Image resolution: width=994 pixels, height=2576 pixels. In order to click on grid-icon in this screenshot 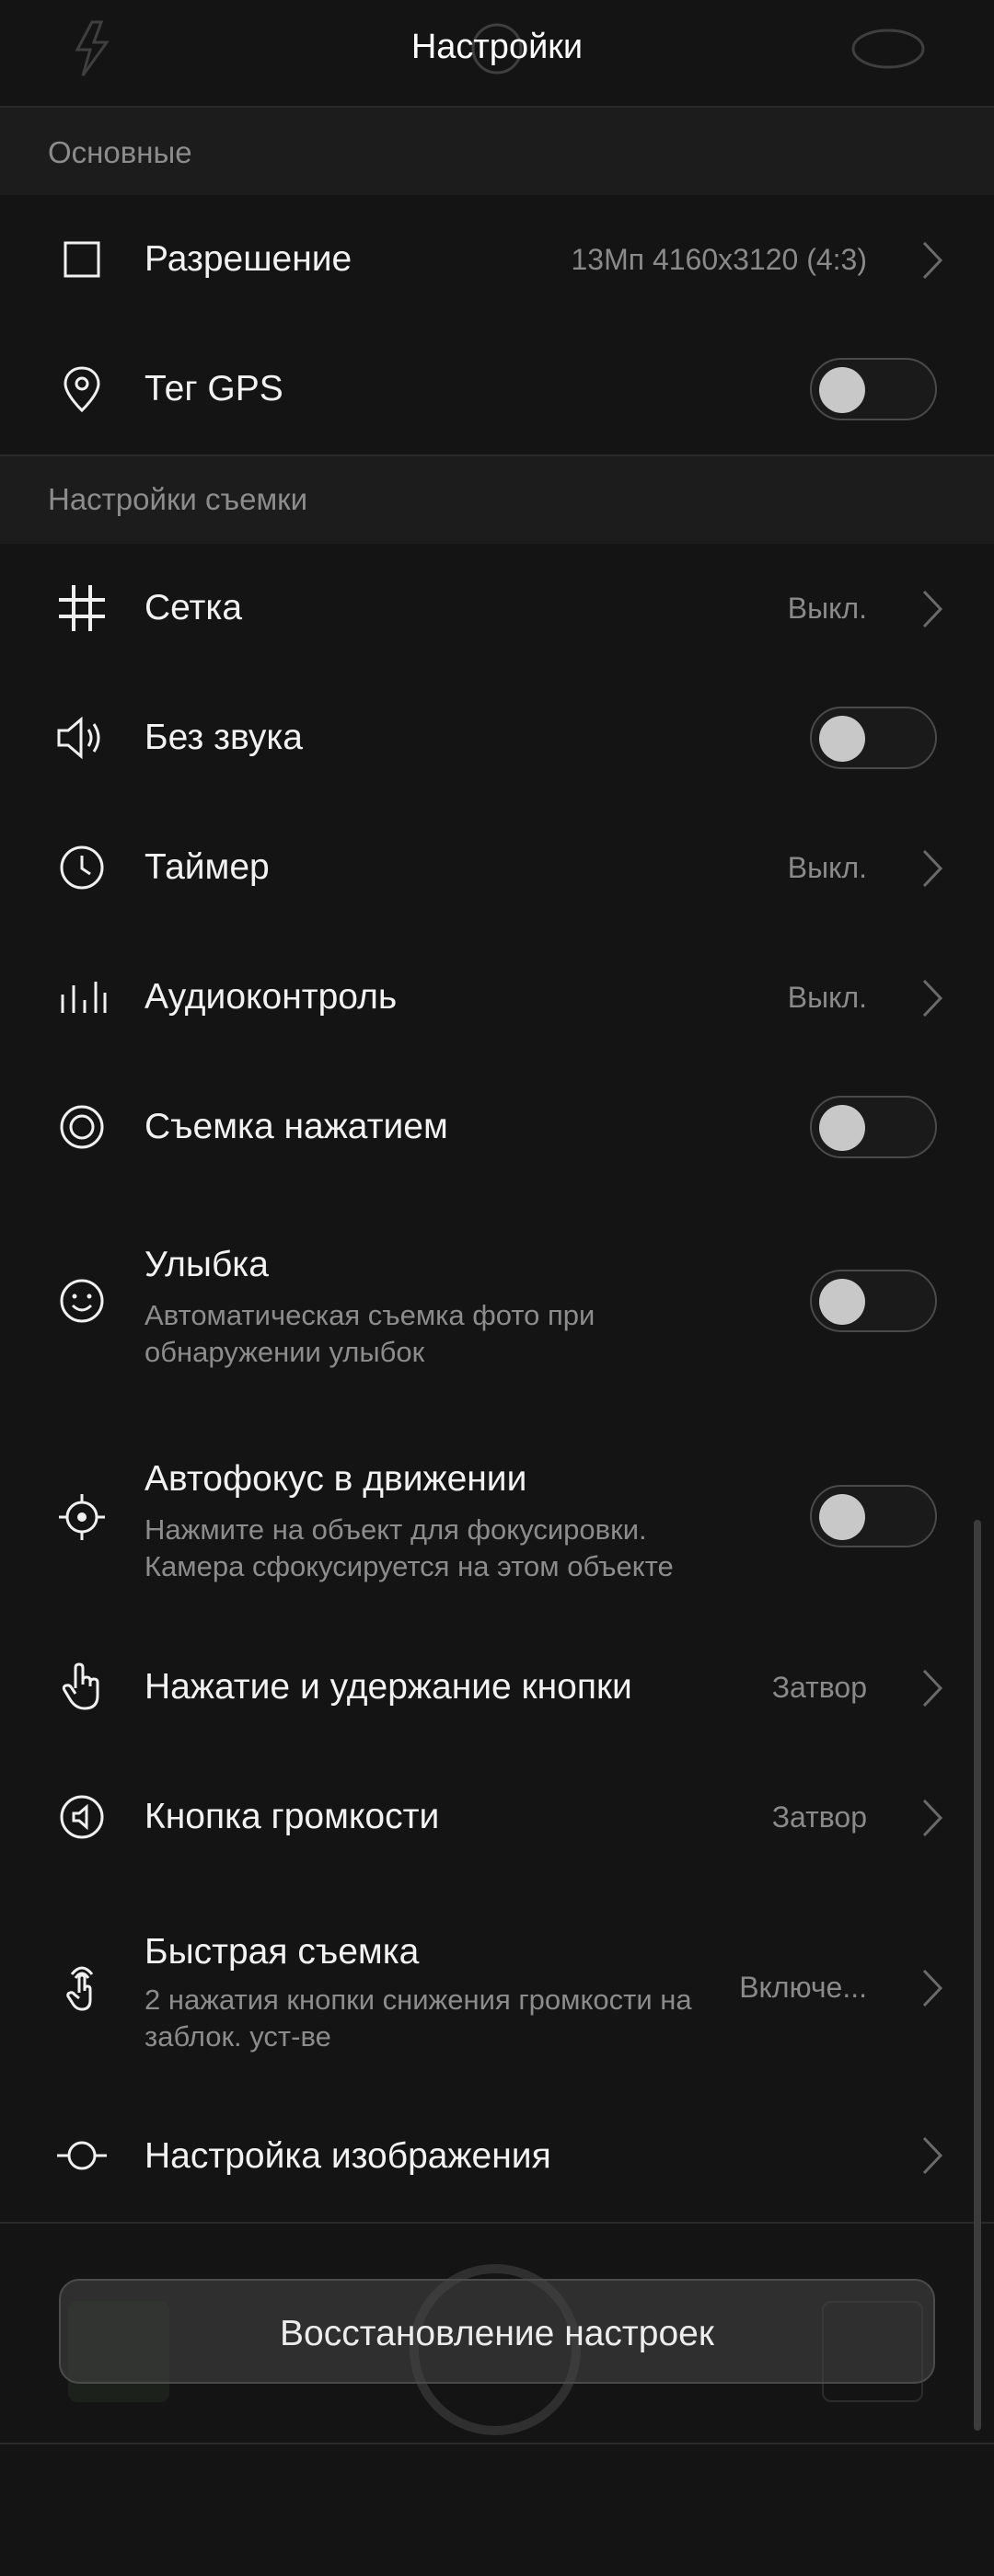, I will do `click(82, 608)`.